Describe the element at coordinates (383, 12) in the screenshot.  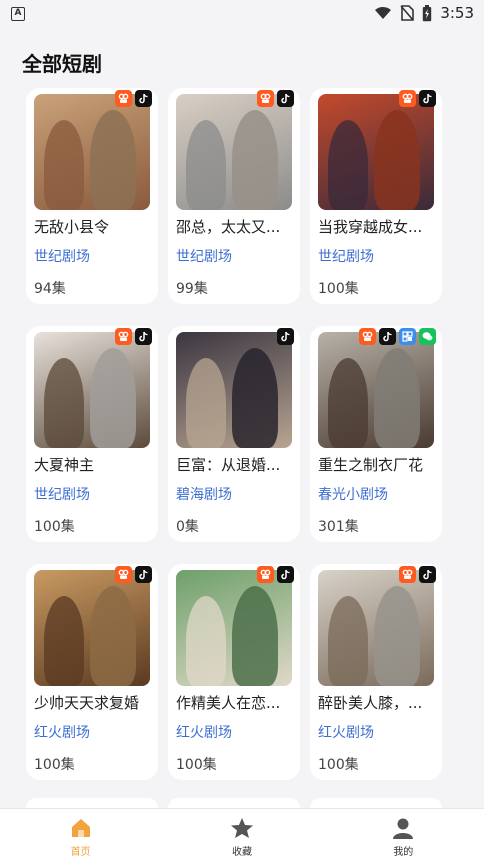
I see `wifi-icon` at that location.